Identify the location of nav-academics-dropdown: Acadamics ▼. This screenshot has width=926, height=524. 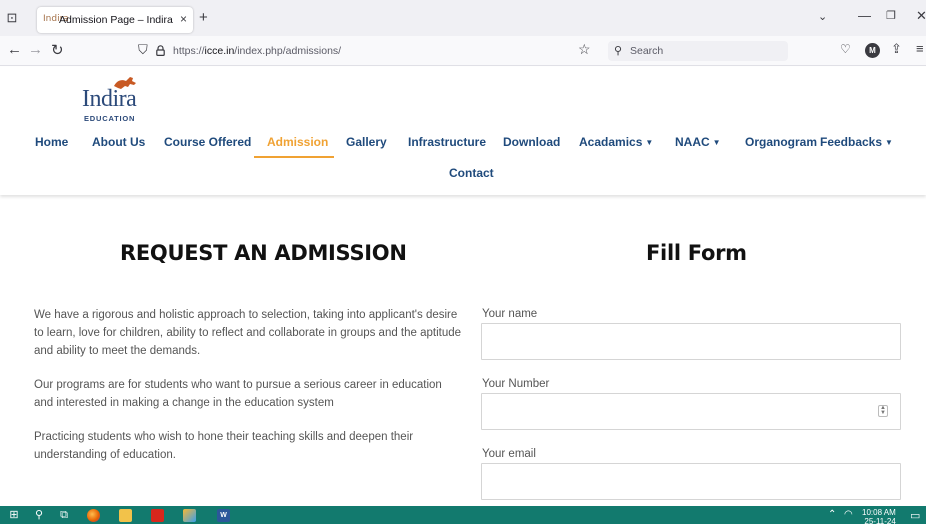
(616, 142).